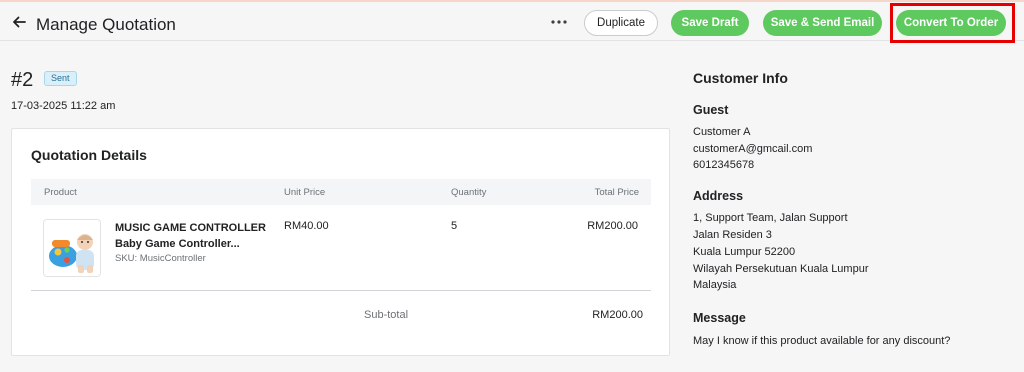  I want to click on product-toy-image, so click(72, 248).